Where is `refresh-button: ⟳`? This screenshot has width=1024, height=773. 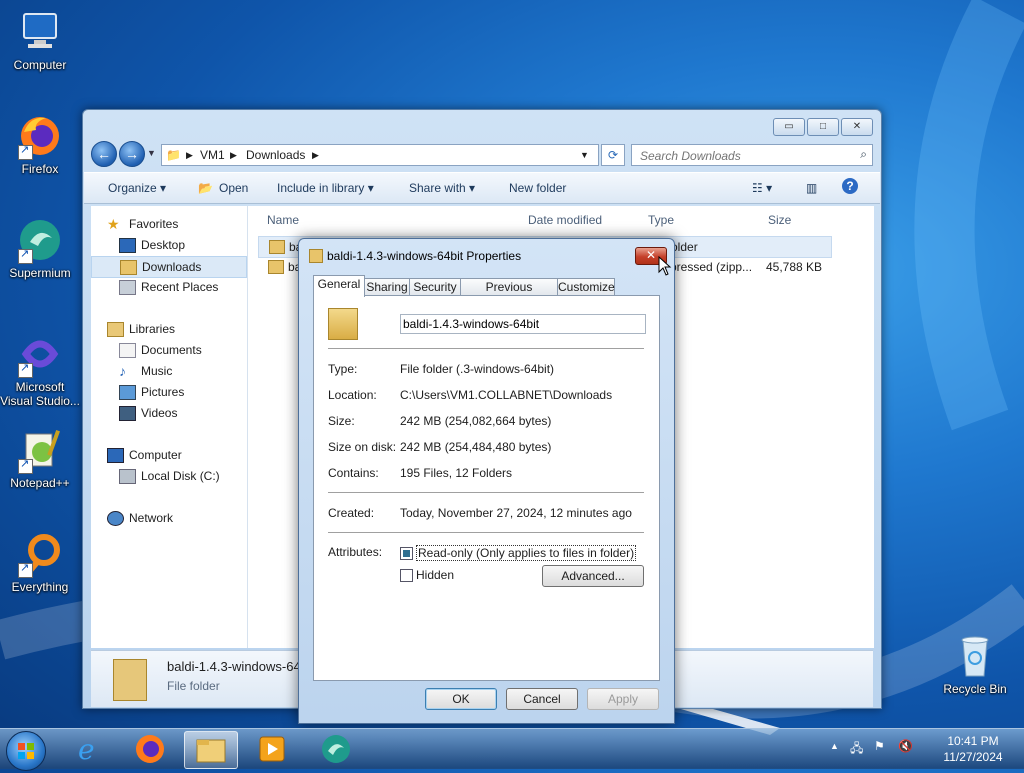
refresh-button: ⟳ is located at coordinates (613, 155).